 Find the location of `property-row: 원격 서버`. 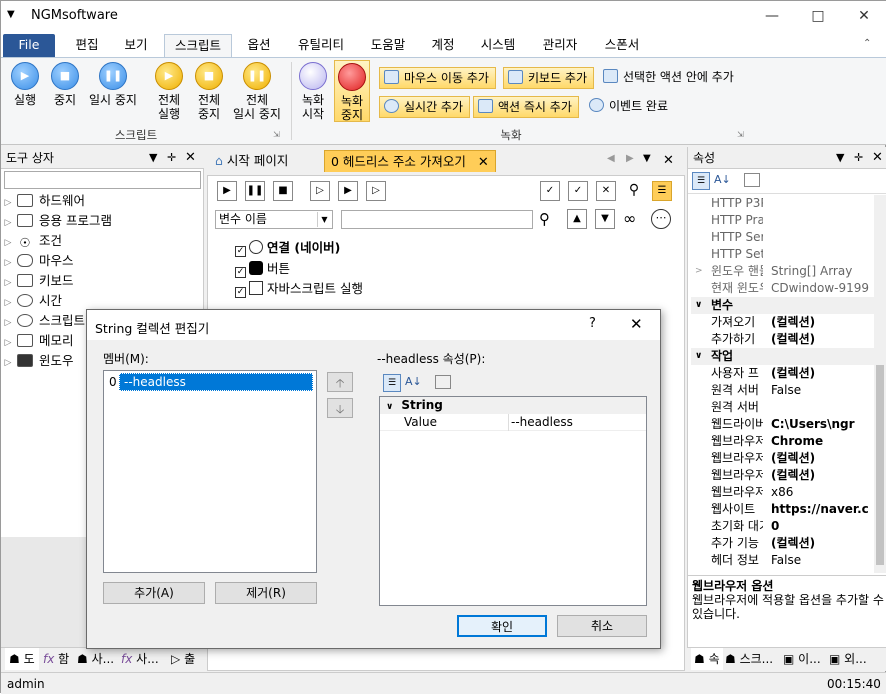

property-row: 원격 서버 is located at coordinates (786, 407).